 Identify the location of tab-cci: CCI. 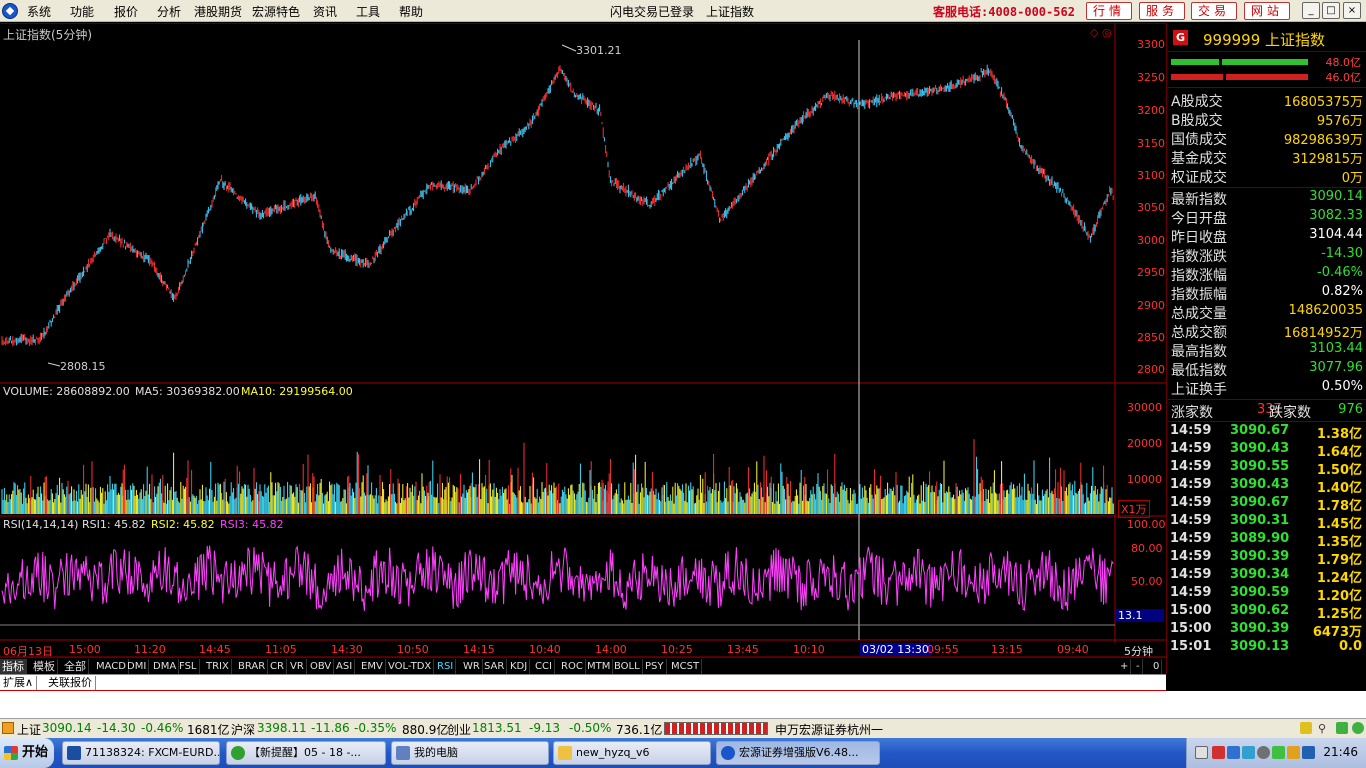
(544, 666).